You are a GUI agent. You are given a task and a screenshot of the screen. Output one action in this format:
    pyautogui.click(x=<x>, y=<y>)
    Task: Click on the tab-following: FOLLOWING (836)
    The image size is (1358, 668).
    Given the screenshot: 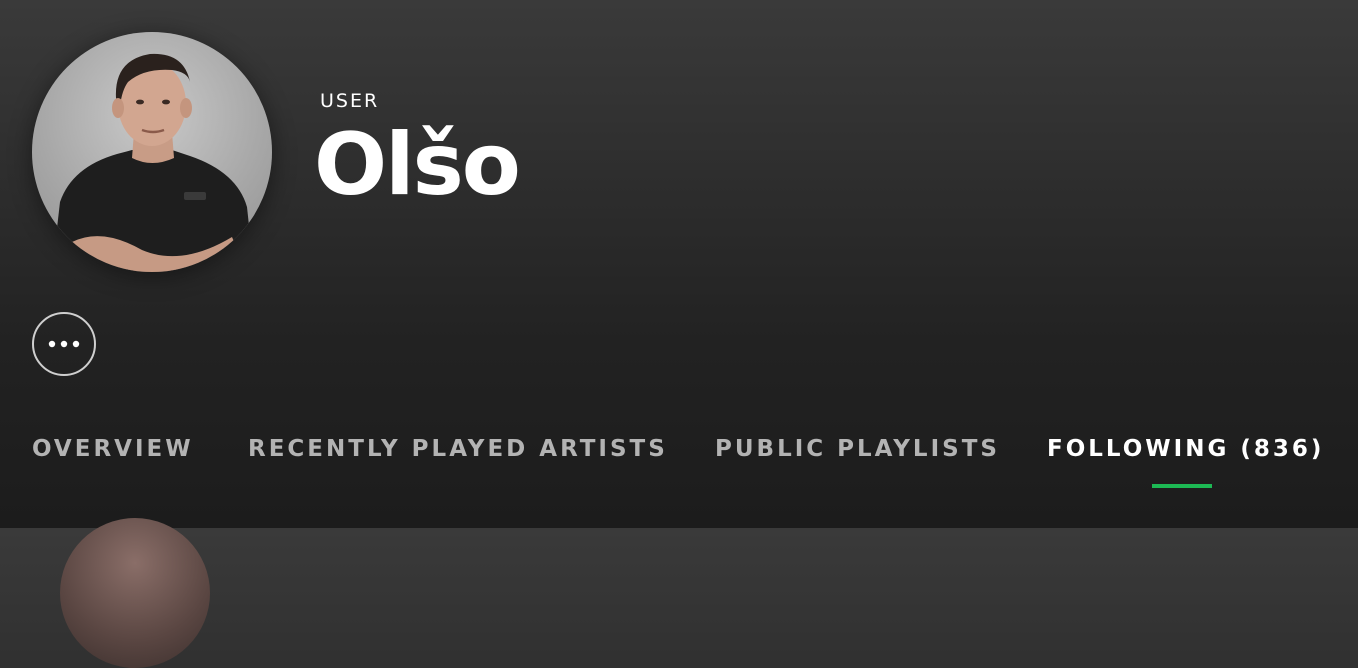 What is the action you would take?
    pyautogui.click(x=1185, y=449)
    